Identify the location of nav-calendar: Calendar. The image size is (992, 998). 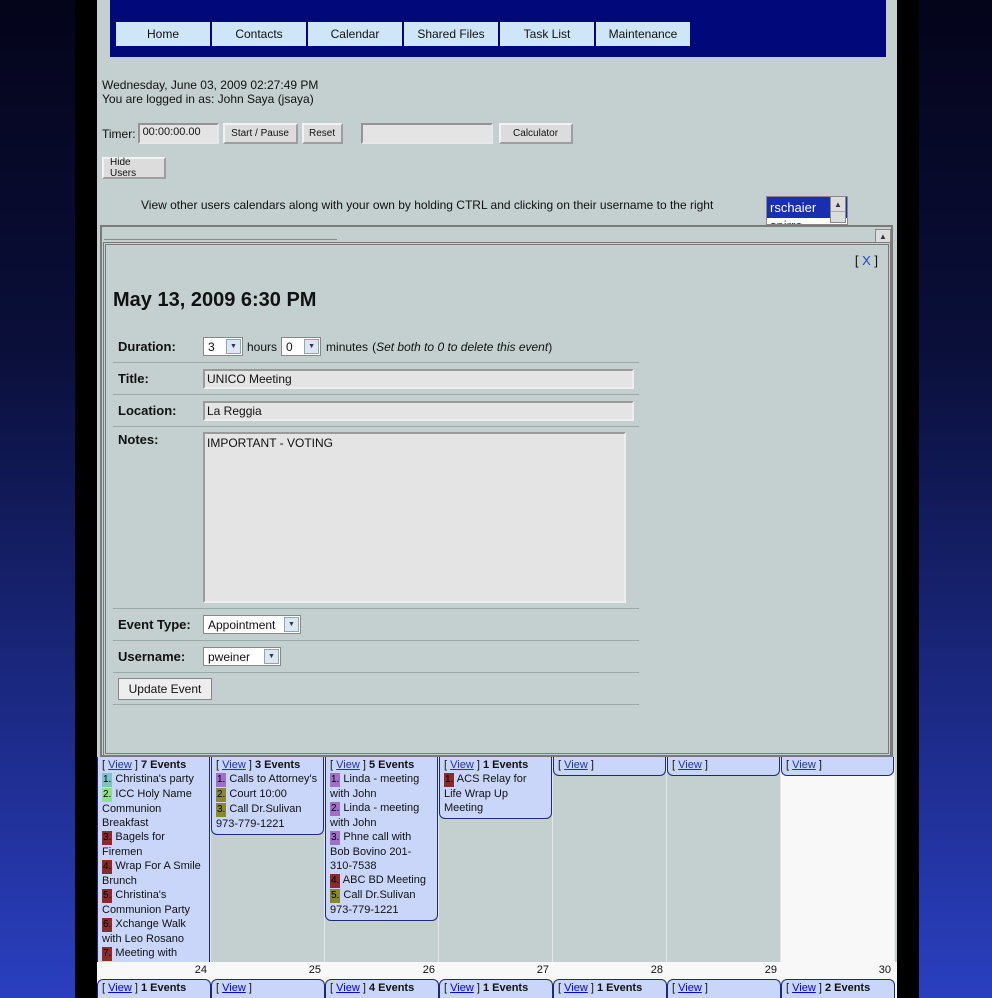
(355, 34).